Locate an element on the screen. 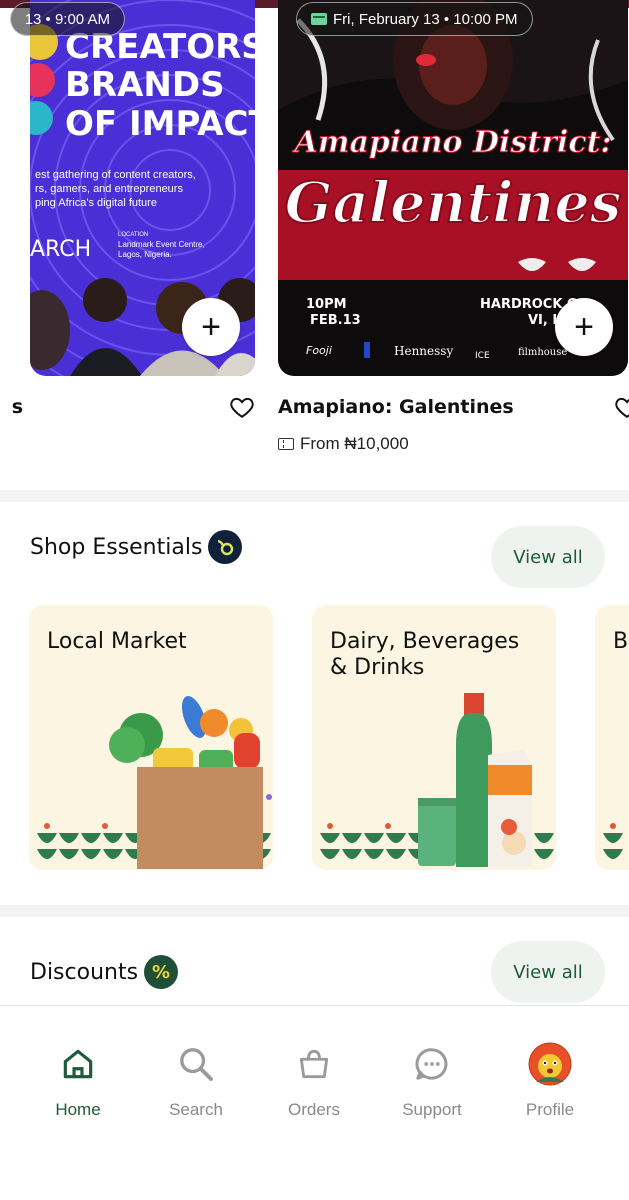  event-date-text: 13 • 9:00 AM is located at coordinates (67, 19).